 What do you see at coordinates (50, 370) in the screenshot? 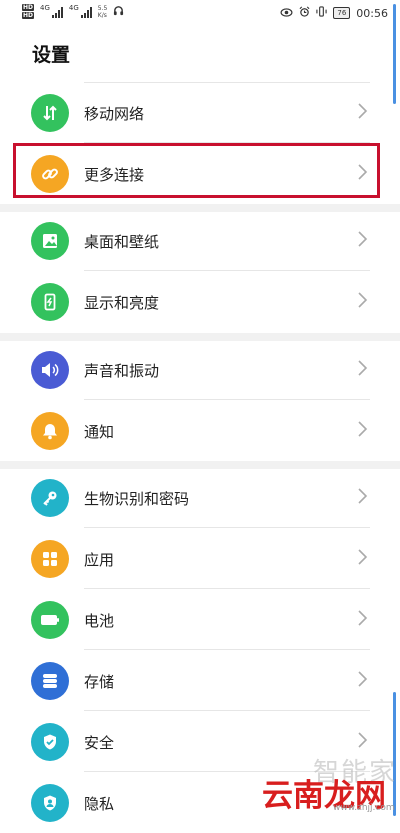
I see `sound-icon` at bounding box center [50, 370].